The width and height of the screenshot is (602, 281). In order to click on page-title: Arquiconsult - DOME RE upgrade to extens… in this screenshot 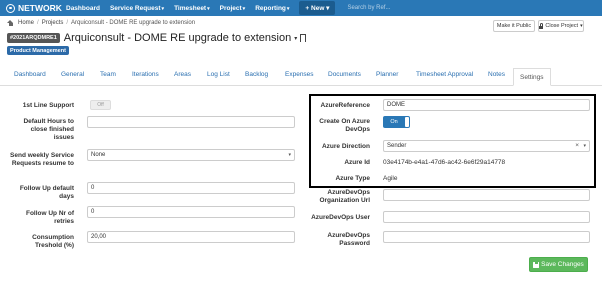, I will do `click(177, 38)`.